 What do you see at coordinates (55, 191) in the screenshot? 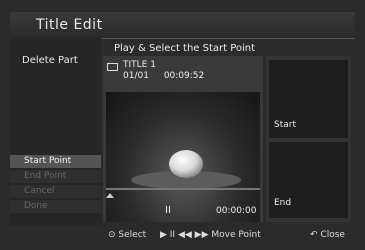
I see `menu-item-cancel: Cancel` at bounding box center [55, 191].